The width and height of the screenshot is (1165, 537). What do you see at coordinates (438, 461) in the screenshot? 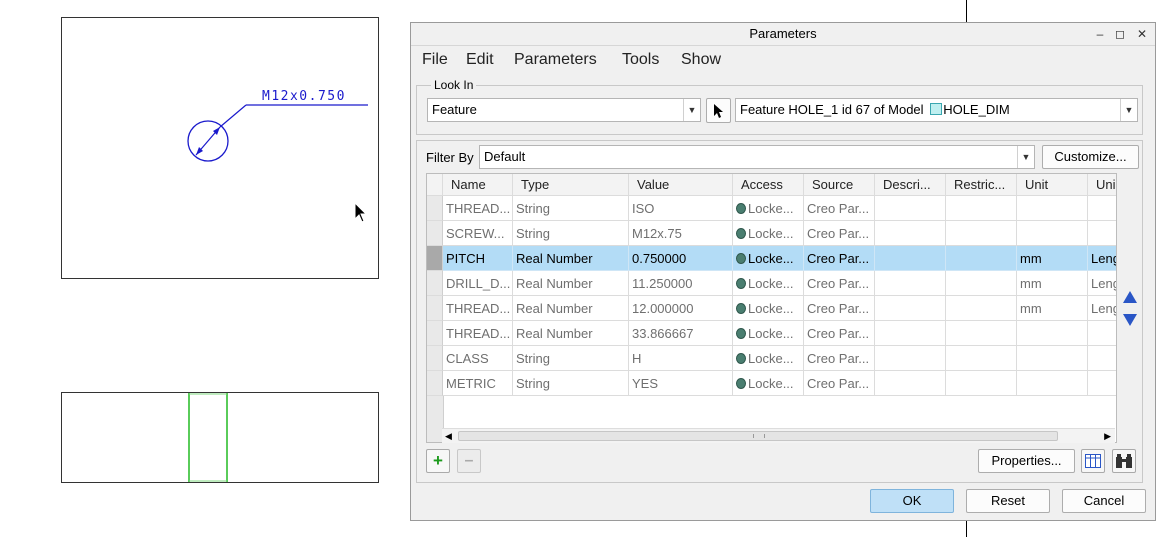
I see `add-parameter-button: +` at bounding box center [438, 461].